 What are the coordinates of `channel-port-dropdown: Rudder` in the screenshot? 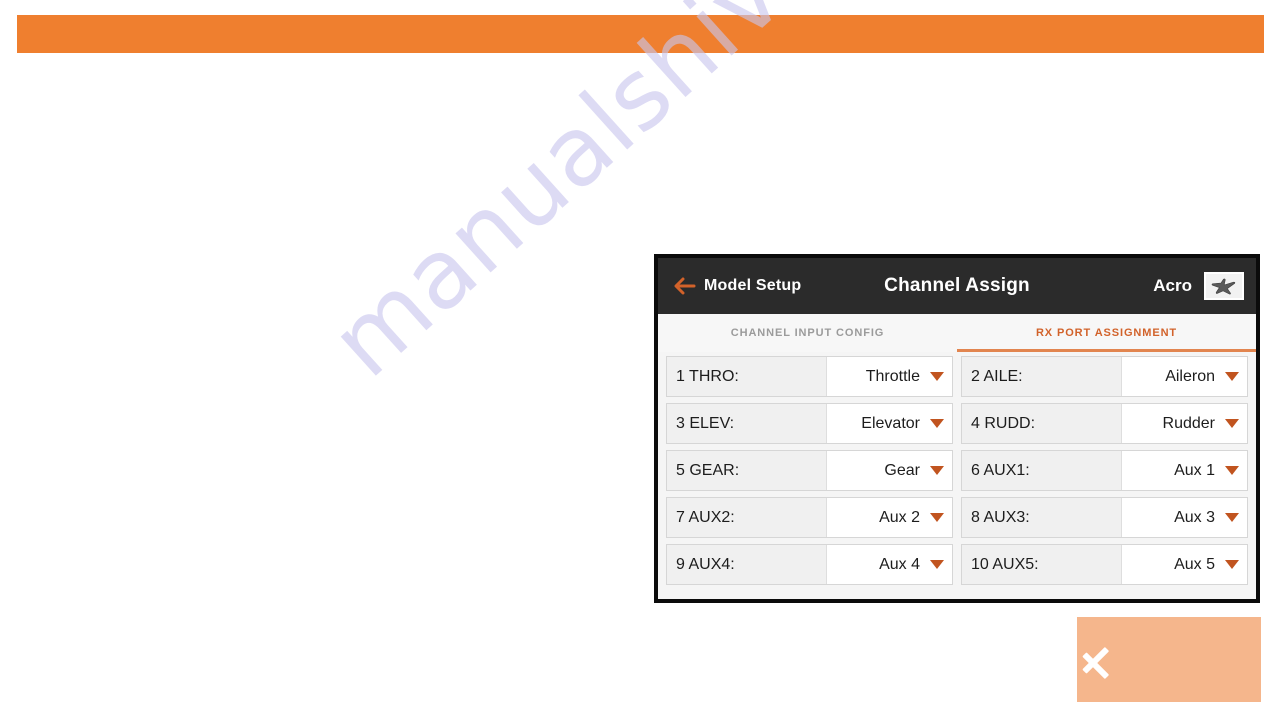 It's located at (1184, 423).